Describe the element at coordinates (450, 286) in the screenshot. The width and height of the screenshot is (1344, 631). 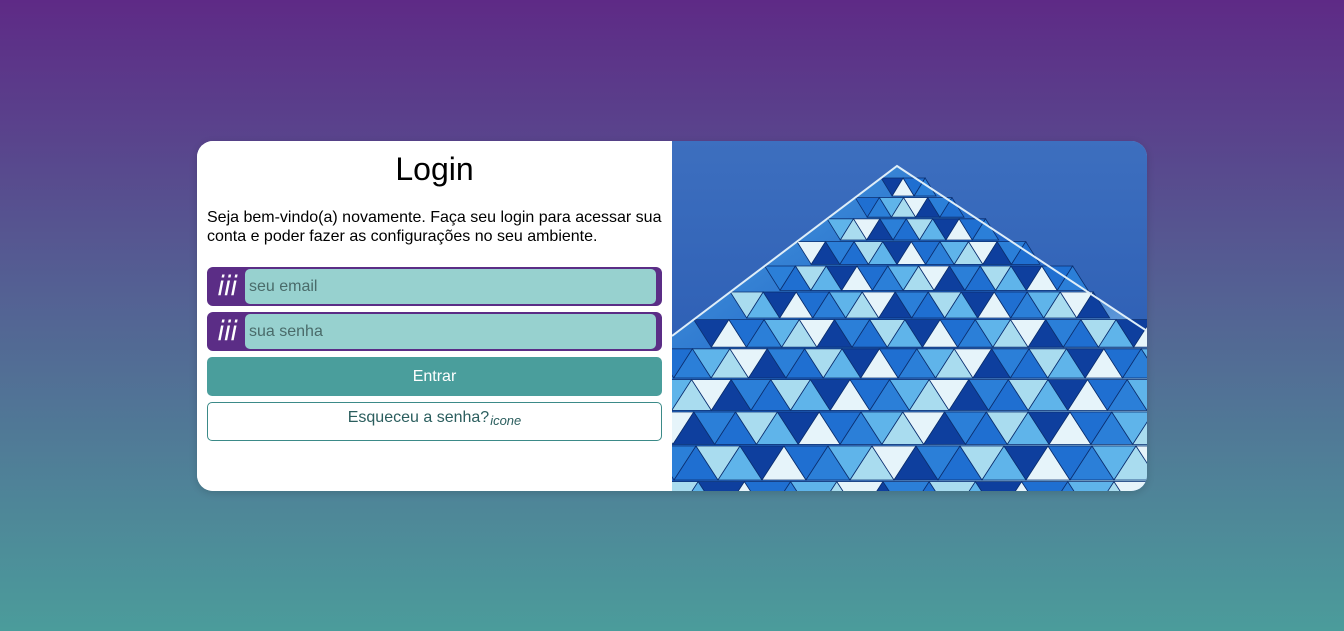
I see `email-input` at that location.